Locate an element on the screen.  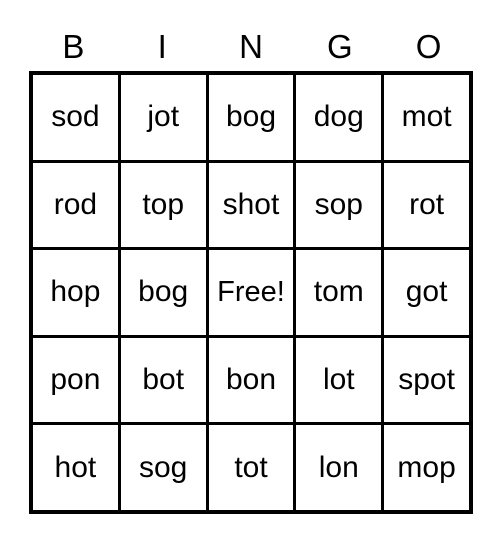
bingo-cell: pon is located at coordinates (77, 380).